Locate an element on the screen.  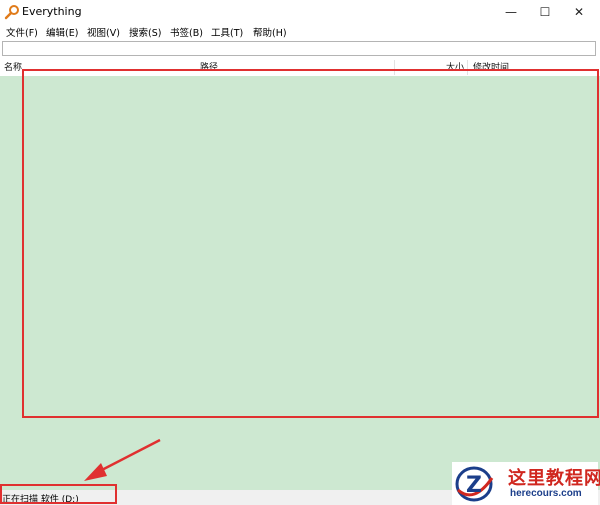
watermark-url: herecours.com is located at coordinates (546, 493).